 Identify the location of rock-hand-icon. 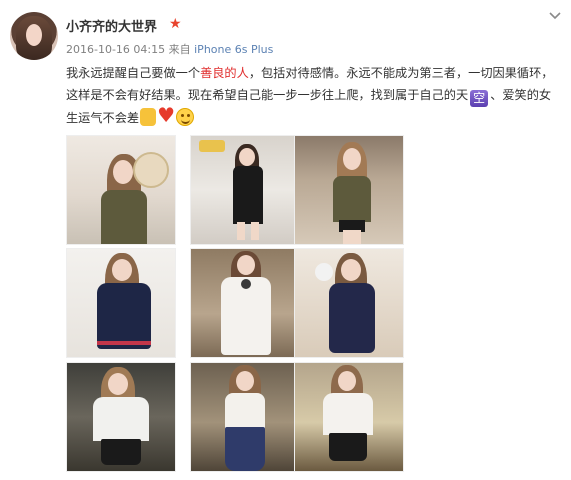
(148, 117).